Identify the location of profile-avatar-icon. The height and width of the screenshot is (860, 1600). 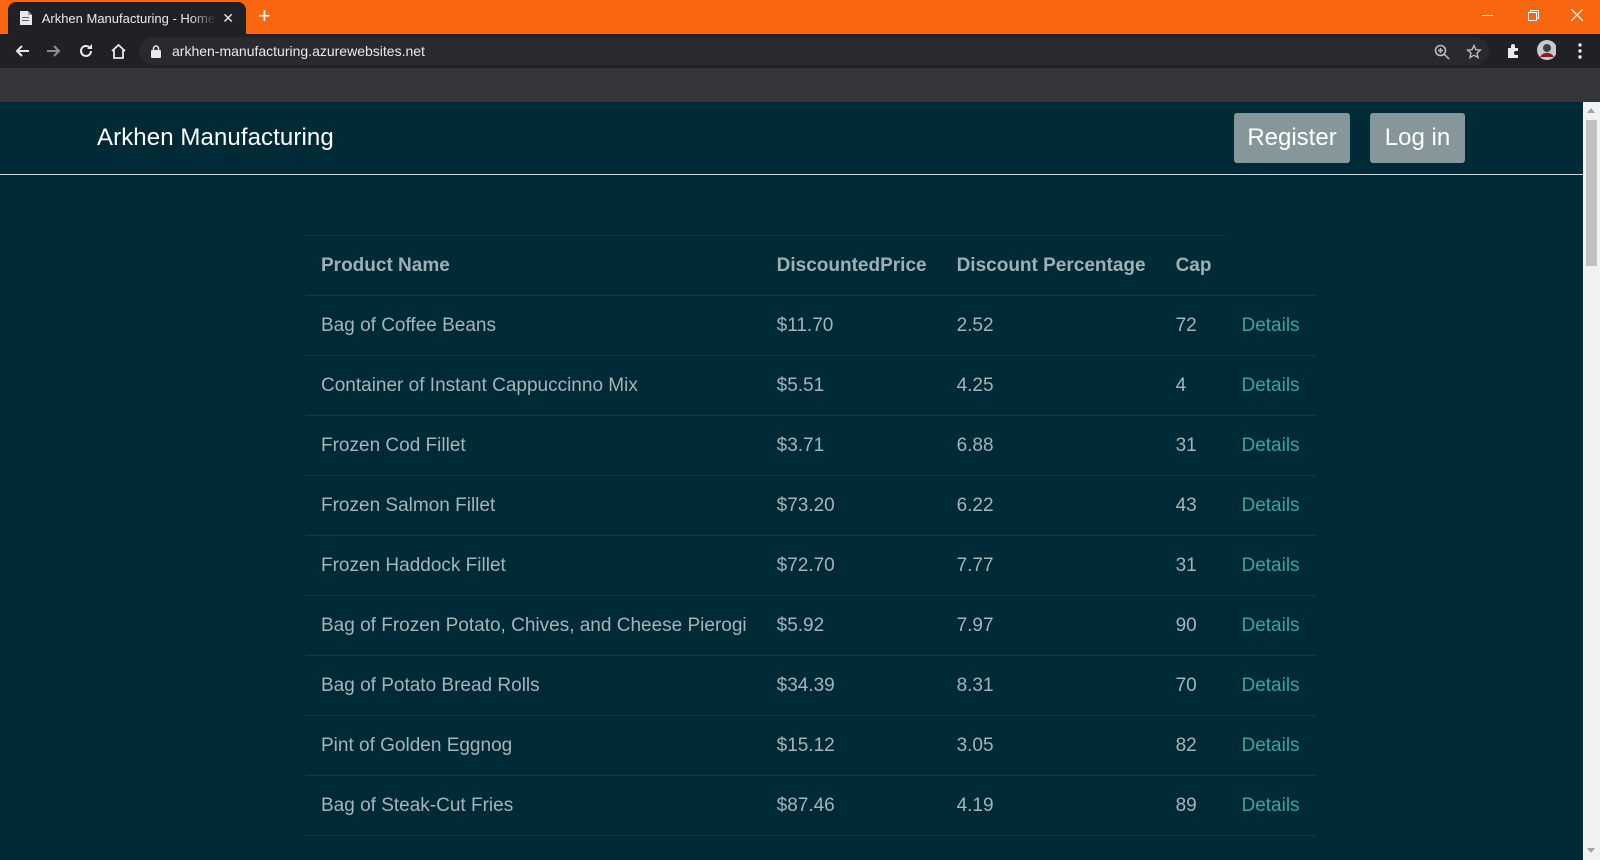
(1546, 50).